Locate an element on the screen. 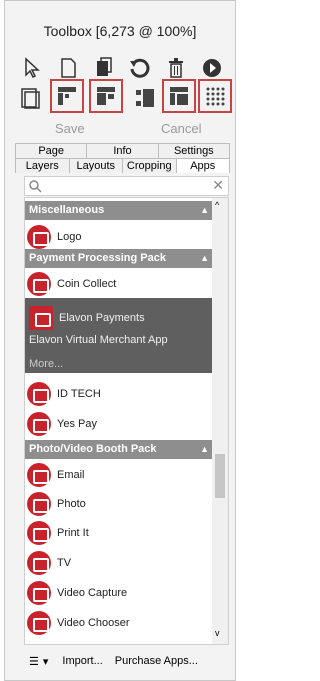  search-box: ✕ is located at coordinates (126, 186).